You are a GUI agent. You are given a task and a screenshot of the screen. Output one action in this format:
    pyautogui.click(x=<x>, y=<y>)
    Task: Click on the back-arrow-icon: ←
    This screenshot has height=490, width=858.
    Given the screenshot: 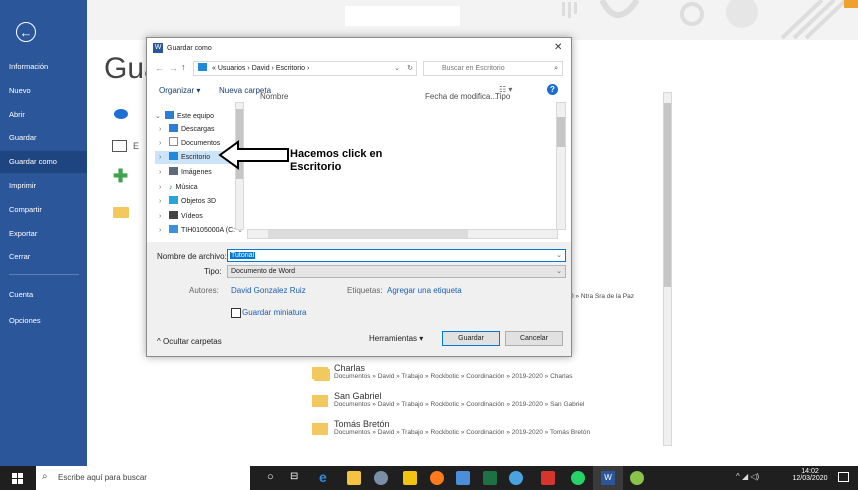 What is the action you would take?
    pyautogui.click(x=26, y=32)
    